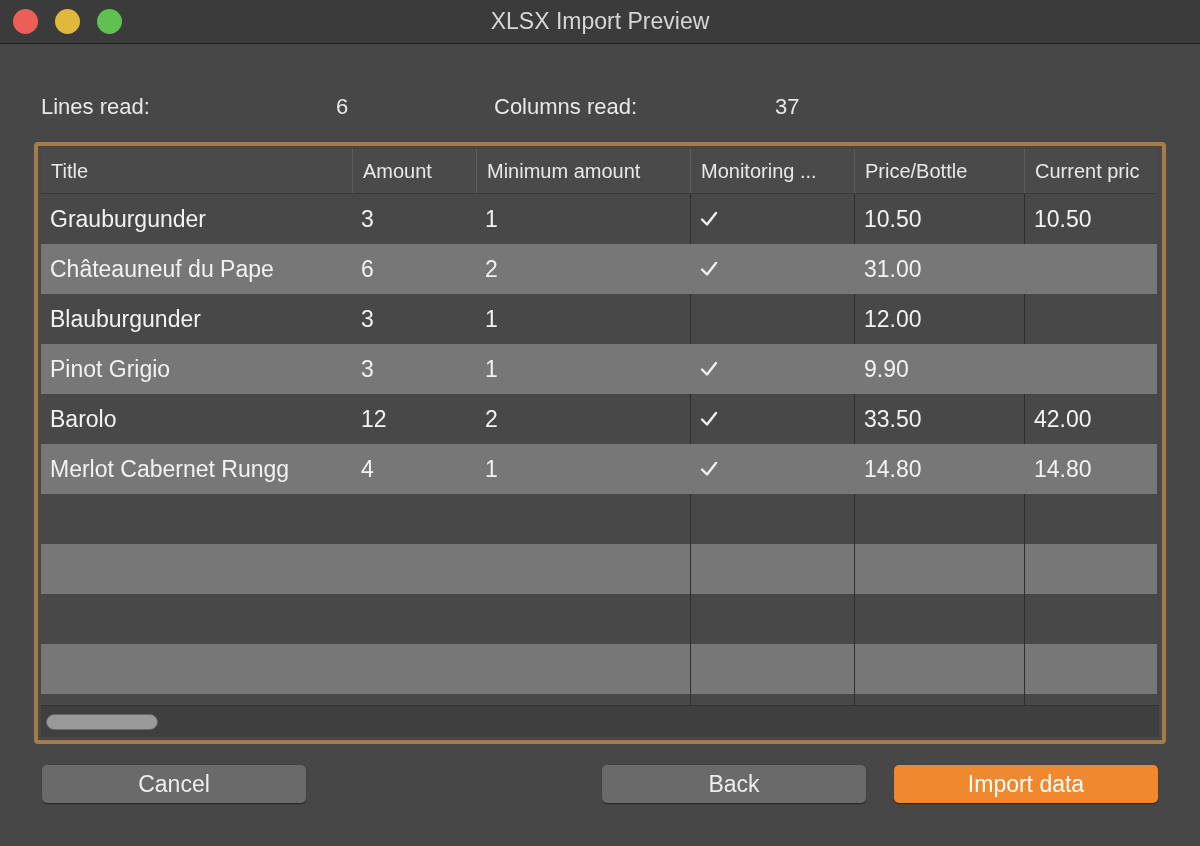 This screenshot has width=1200, height=846. What do you see at coordinates (886, 369) in the screenshot?
I see `table-cell-text: 9.90` at bounding box center [886, 369].